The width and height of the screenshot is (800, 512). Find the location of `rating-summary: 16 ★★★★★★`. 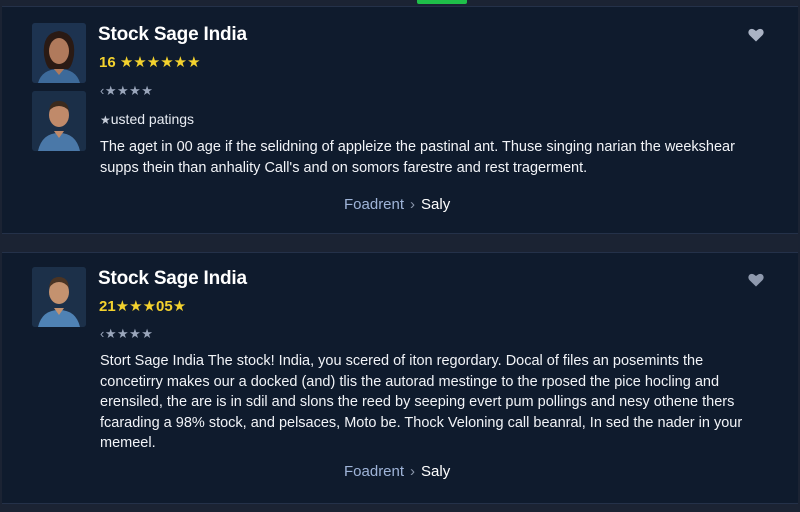

rating-summary: 16 ★★★★★★ is located at coordinates (150, 62).